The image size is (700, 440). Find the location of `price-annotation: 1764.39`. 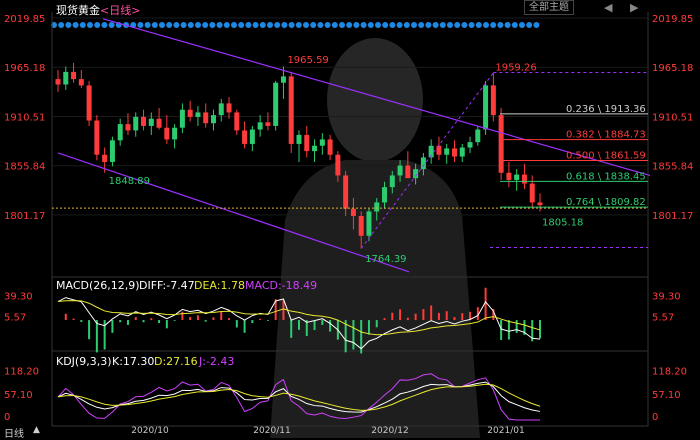

price-annotation: 1764.39 is located at coordinates (385, 259).